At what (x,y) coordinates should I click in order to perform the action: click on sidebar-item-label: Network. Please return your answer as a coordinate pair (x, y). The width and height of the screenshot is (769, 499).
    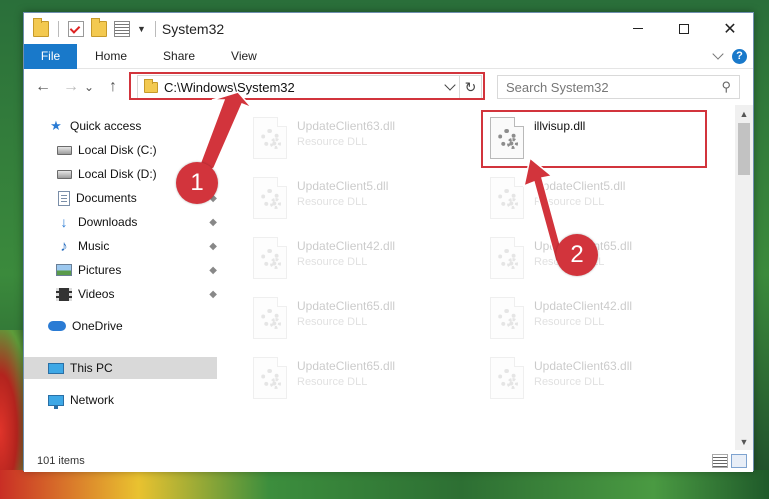
    Looking at the image, I should click on (92, 400).